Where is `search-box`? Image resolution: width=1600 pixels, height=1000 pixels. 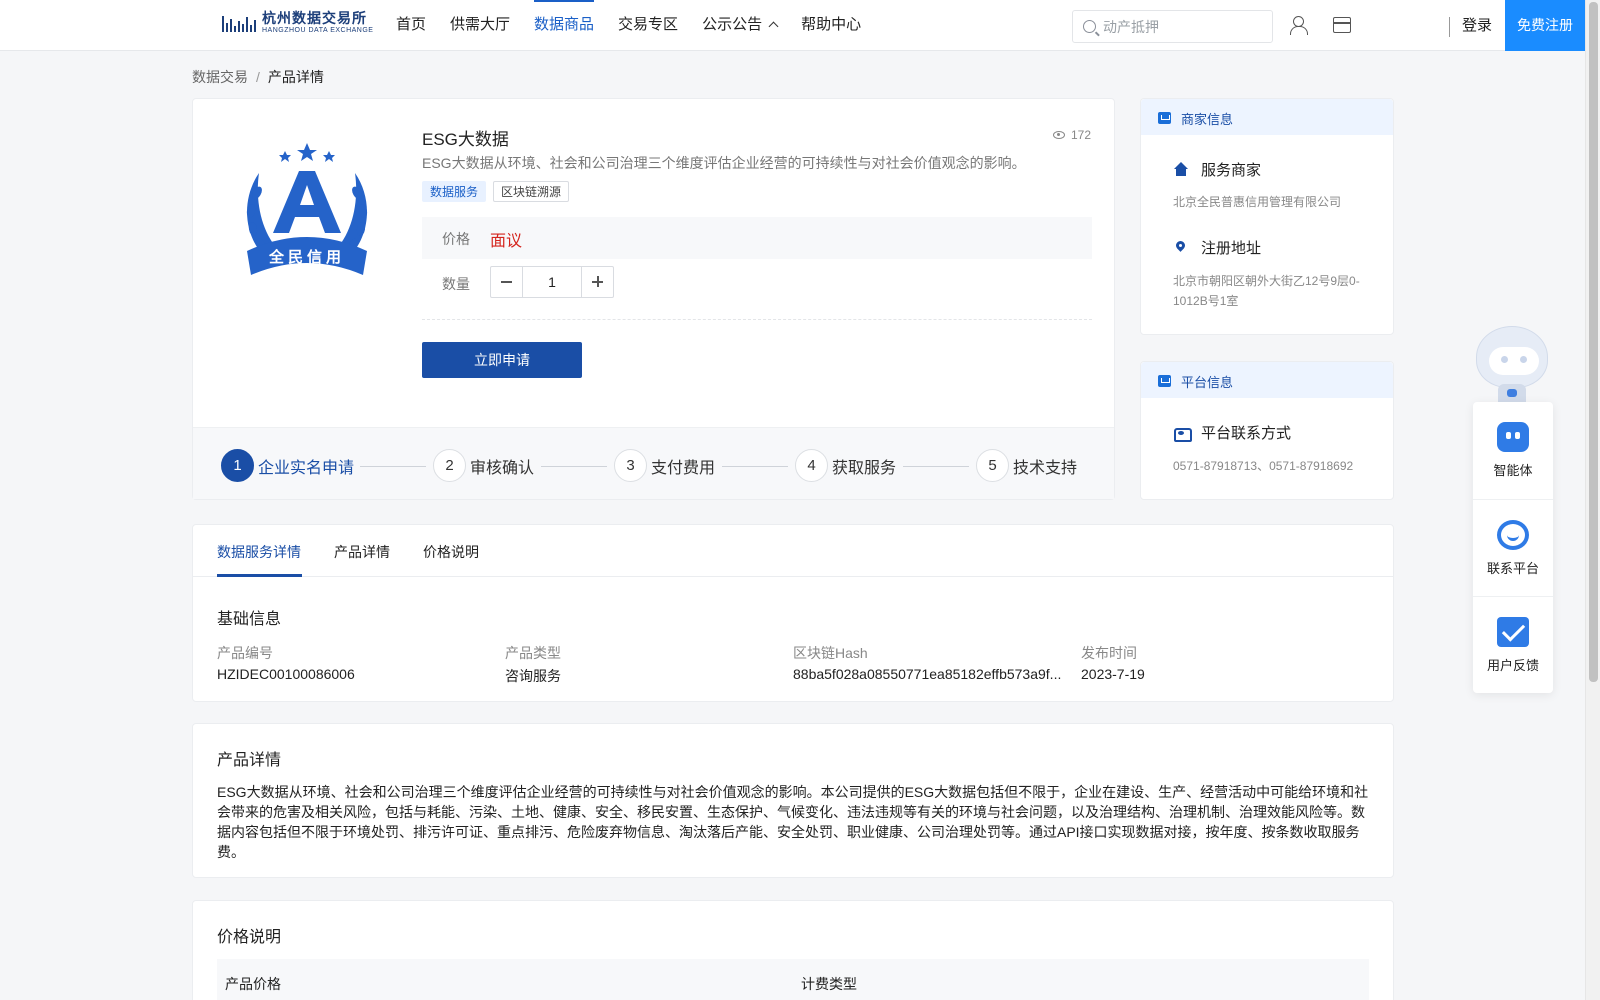
search-box is located at coordinates (1172, 26).